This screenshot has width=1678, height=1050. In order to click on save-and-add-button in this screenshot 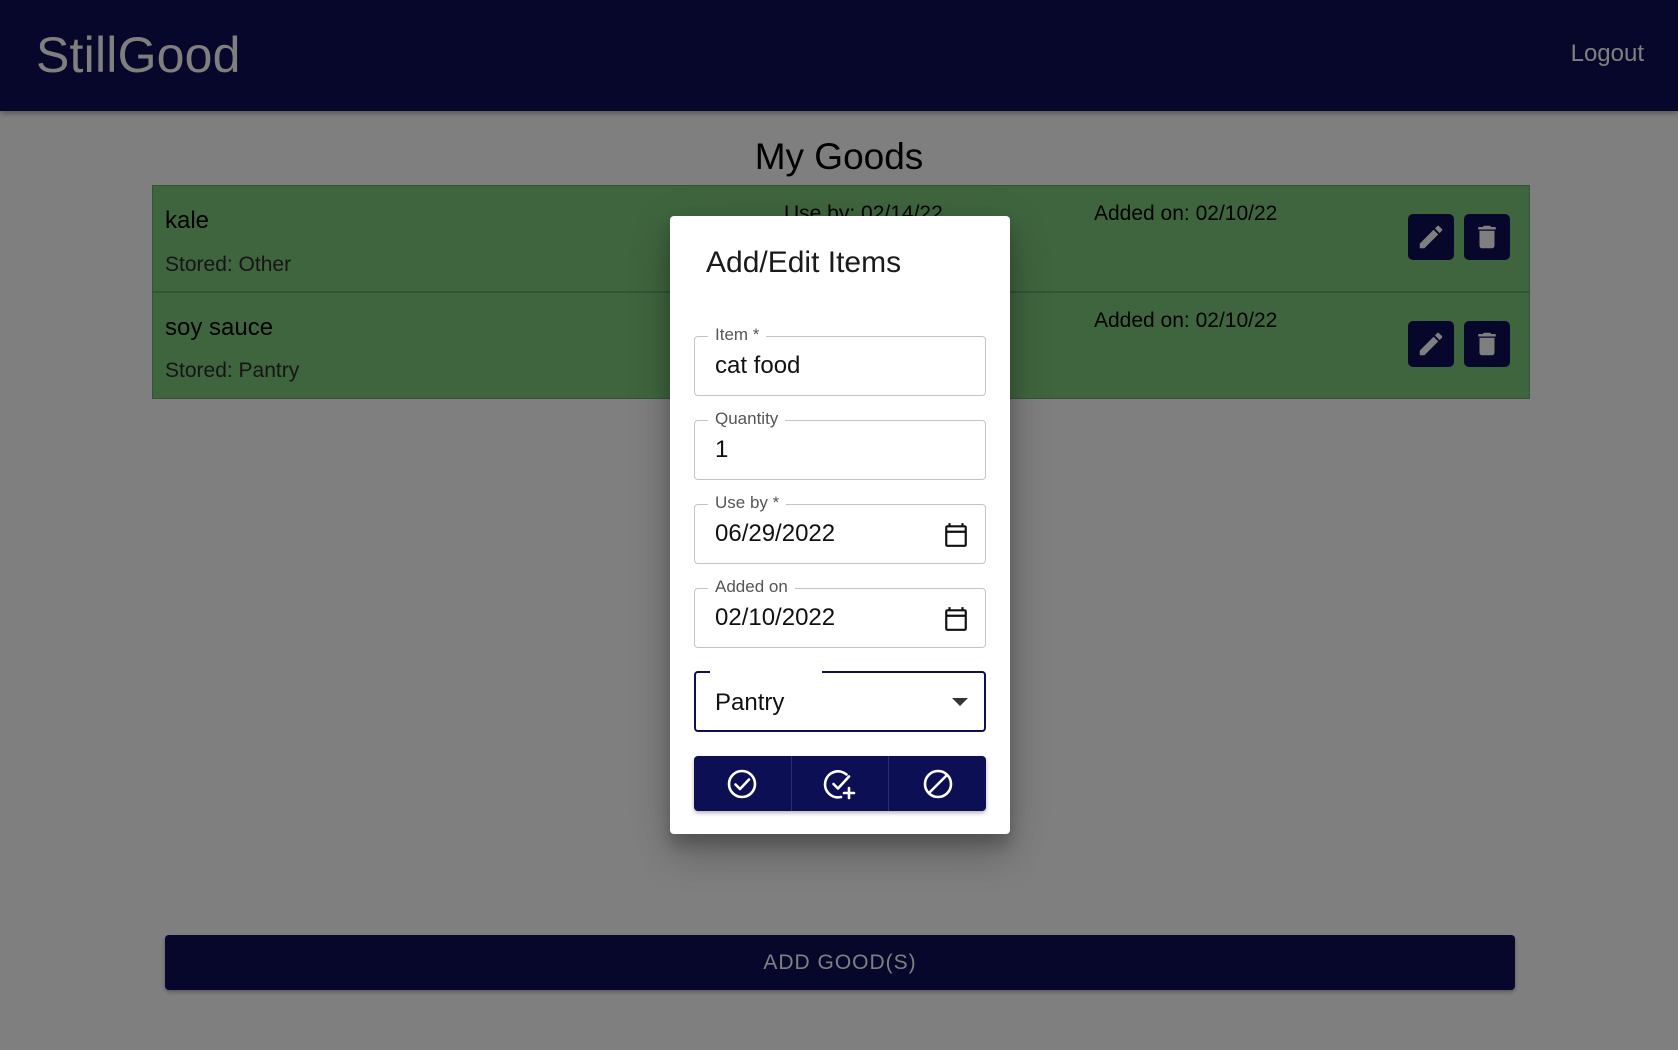, I will do `click(839, 783)`.